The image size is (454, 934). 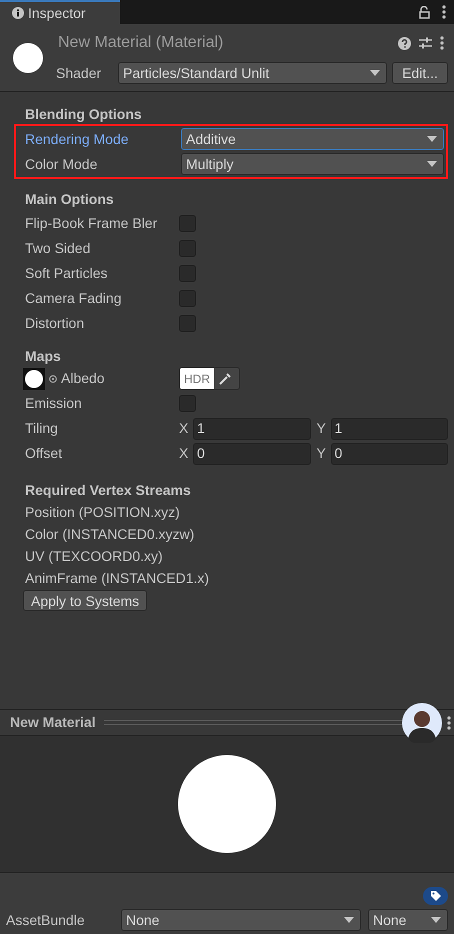 I want to click on toggle-label: Distortion, so click(x=55, y=323).